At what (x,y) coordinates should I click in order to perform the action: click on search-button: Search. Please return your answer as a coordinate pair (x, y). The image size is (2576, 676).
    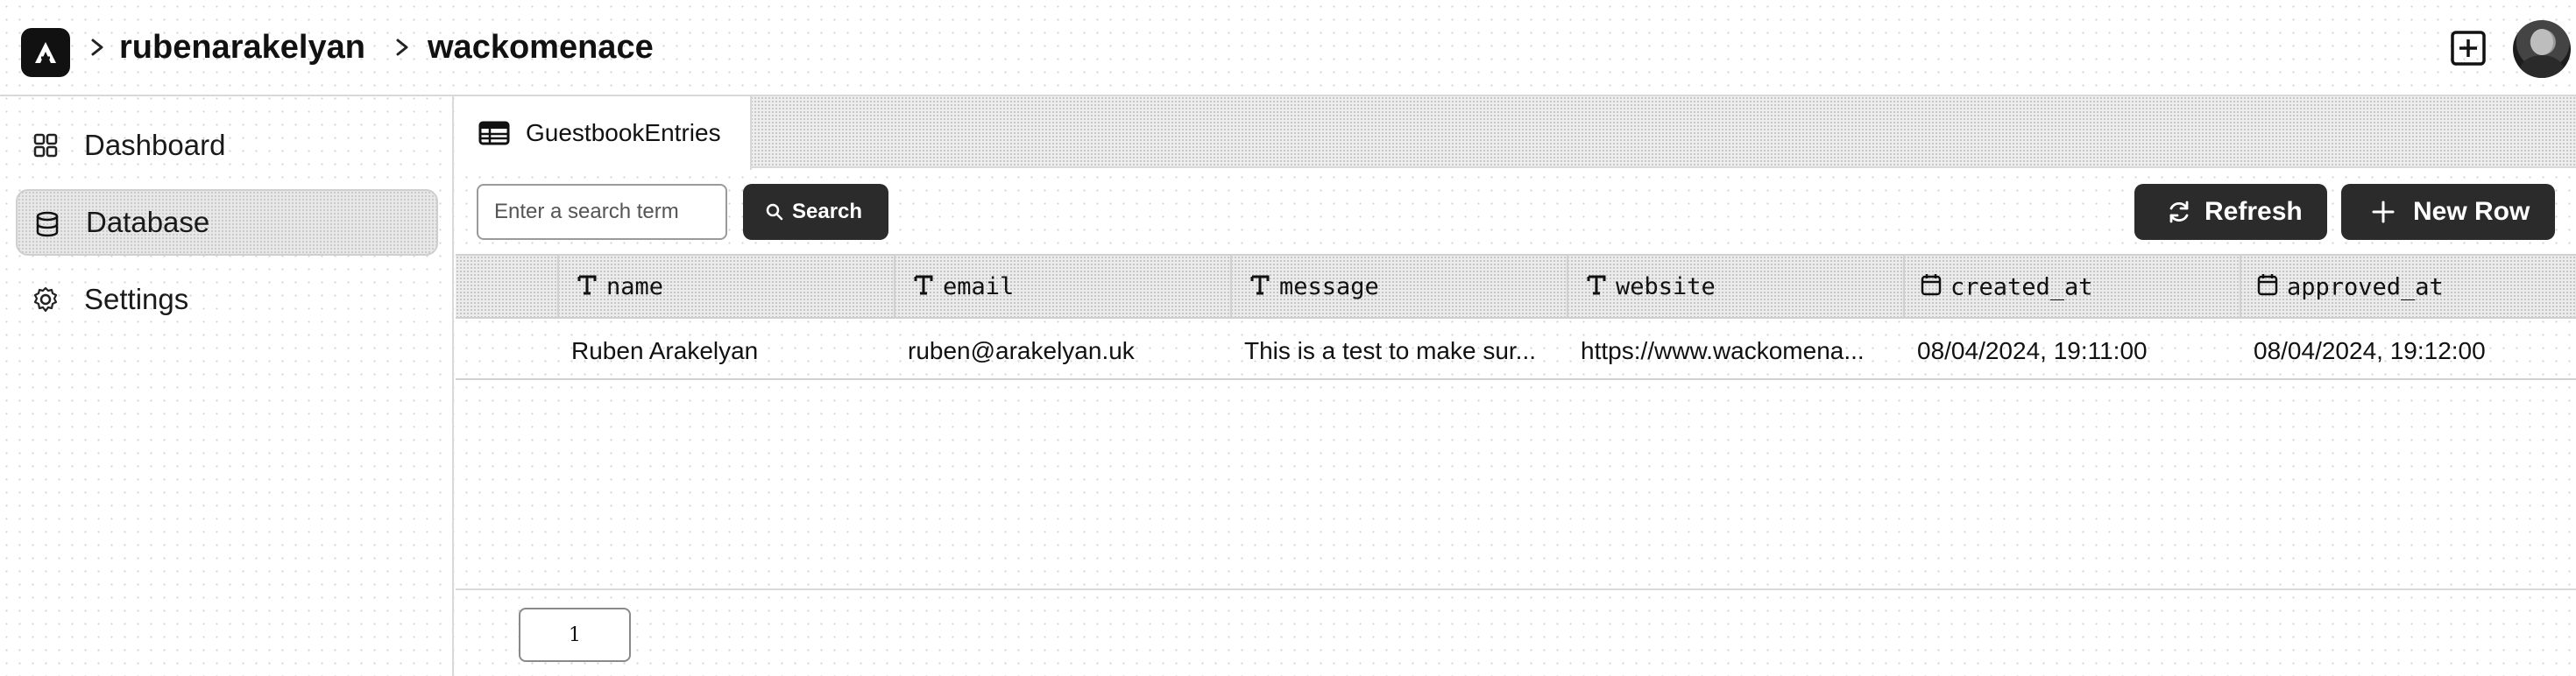
    Looking at the image, I should click on (815, 212).